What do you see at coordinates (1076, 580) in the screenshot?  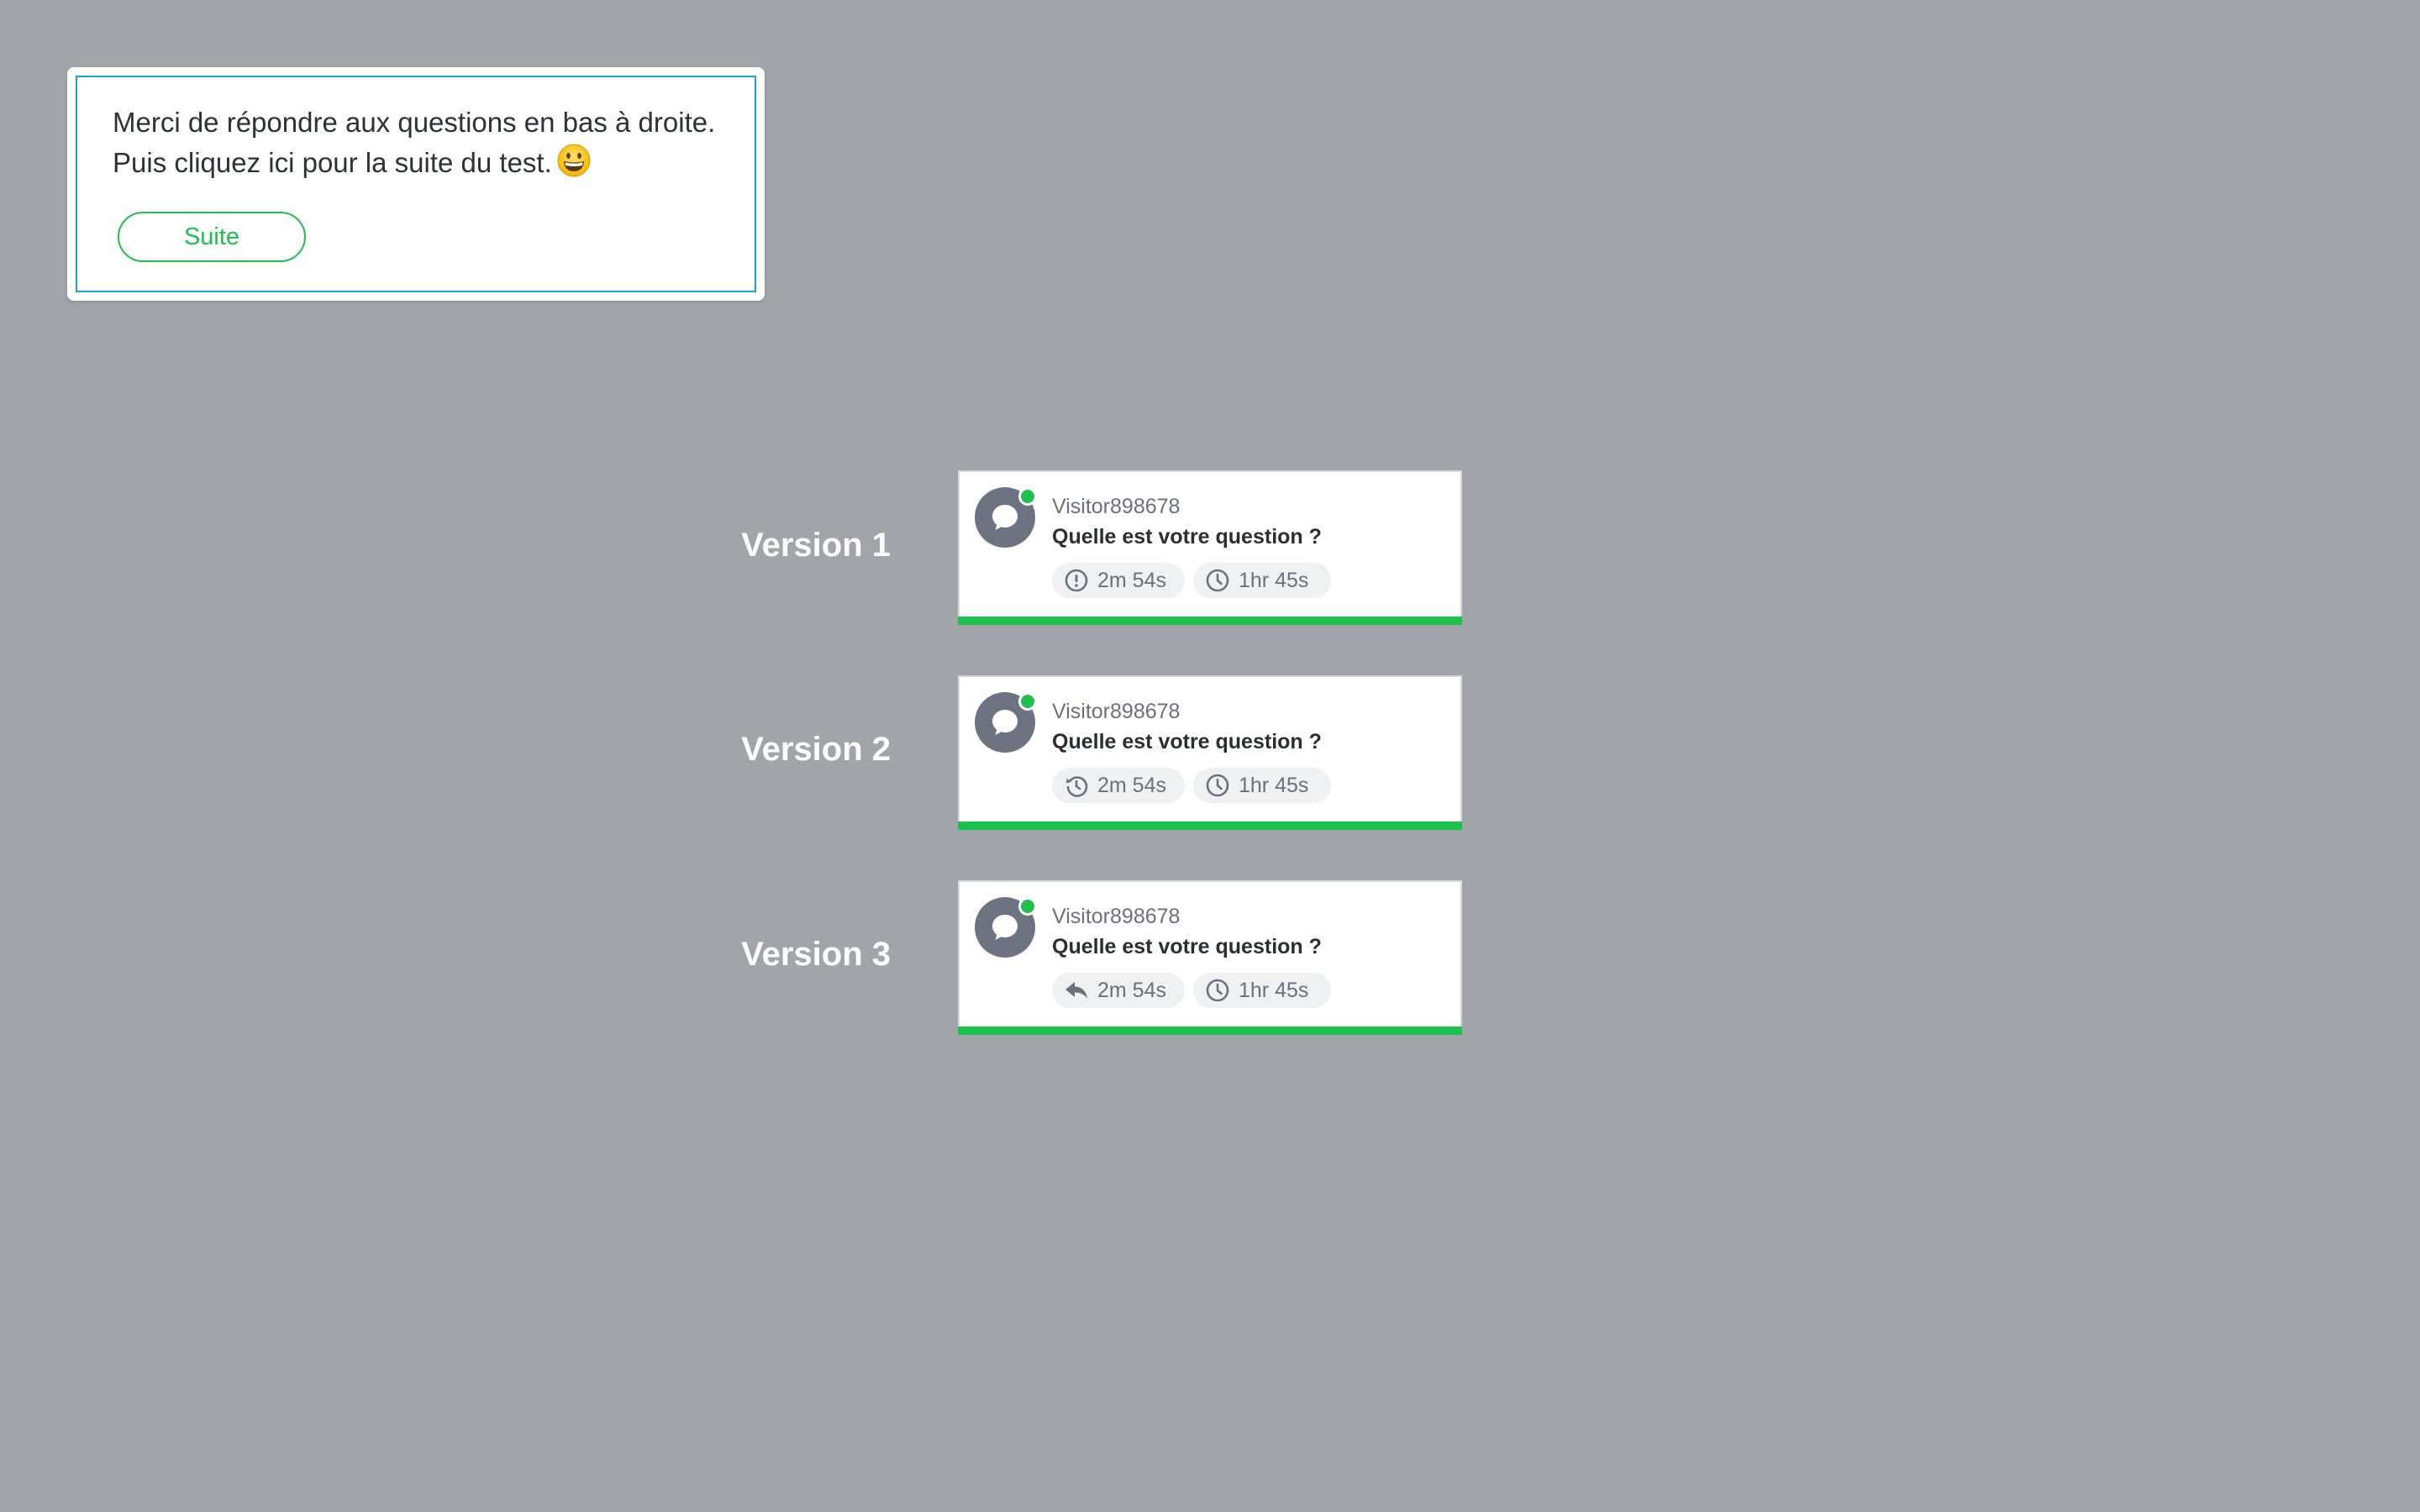 I see `alert-circle-icon` at bounding box center [1076, 580].